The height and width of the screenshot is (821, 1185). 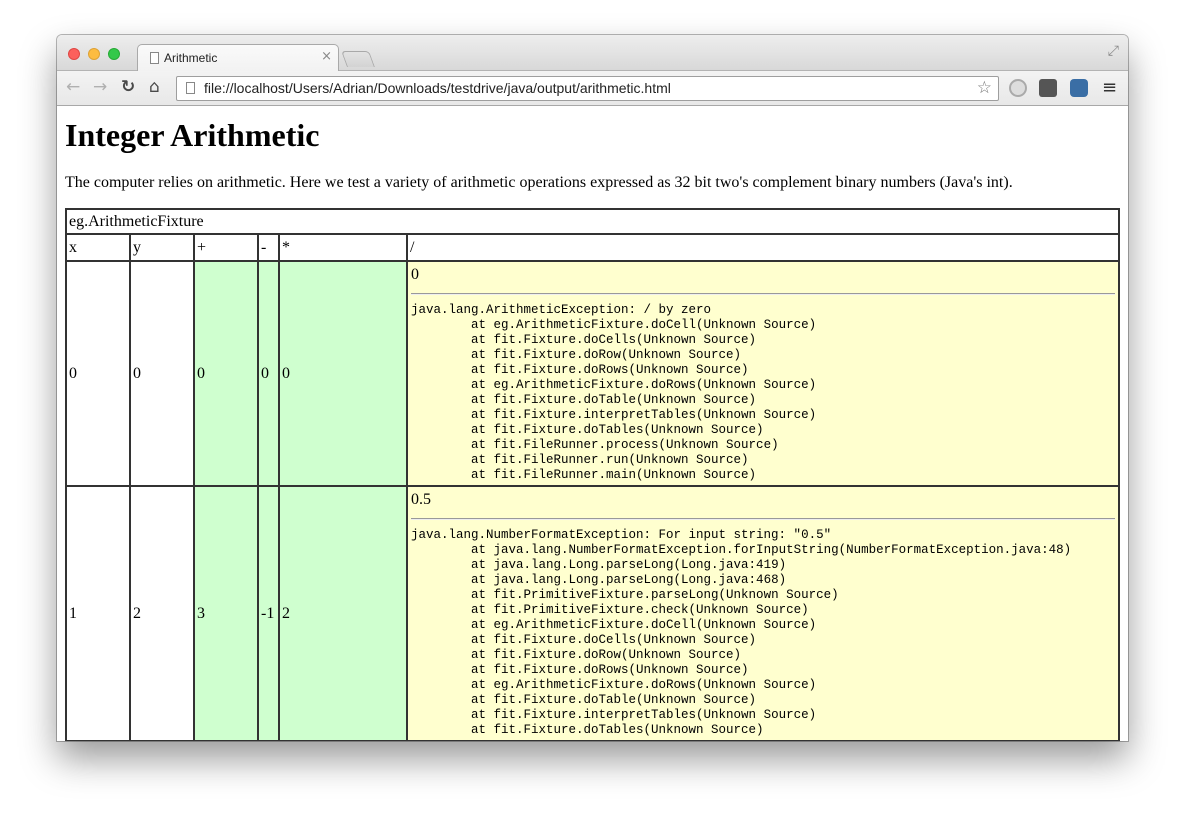 I want to click on tab-arithmetic: Arithmetic ×, so click(x=238, y=58).